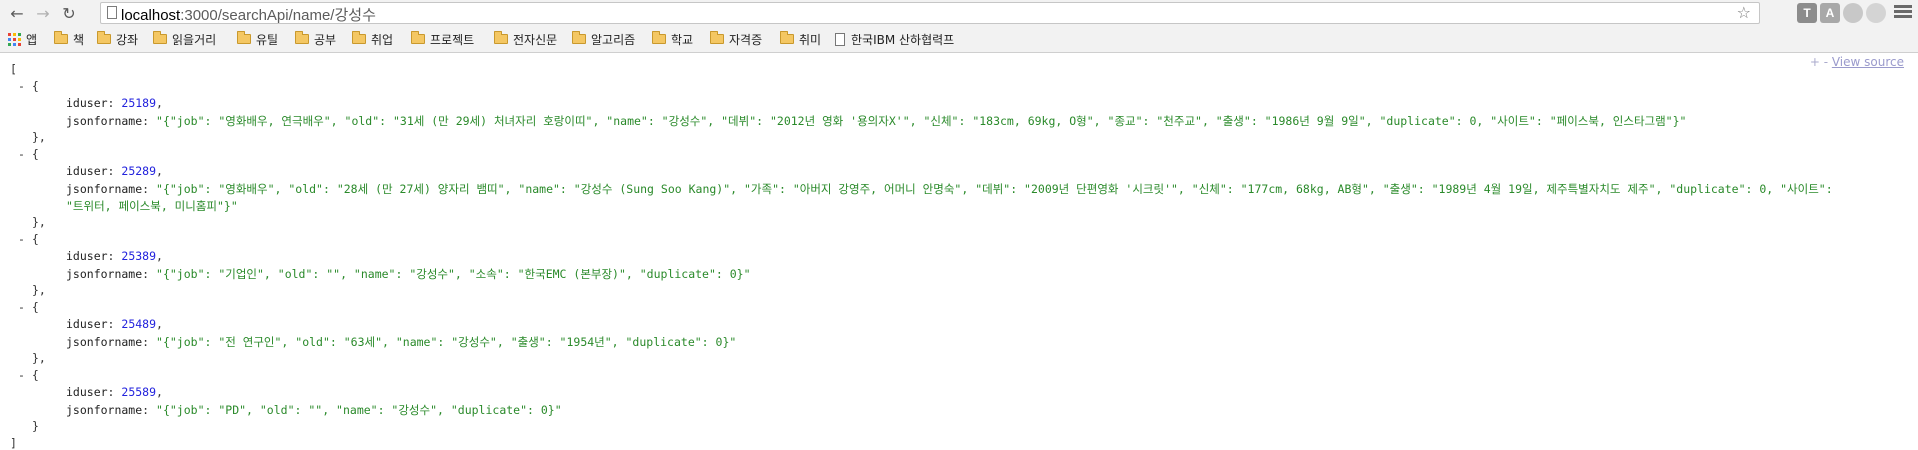 The height and width of the screenshot is (450, 1918). Describe the element at coordinates (682, 39) in the screenshot. I see `bookmark-label: 학교` at that location.